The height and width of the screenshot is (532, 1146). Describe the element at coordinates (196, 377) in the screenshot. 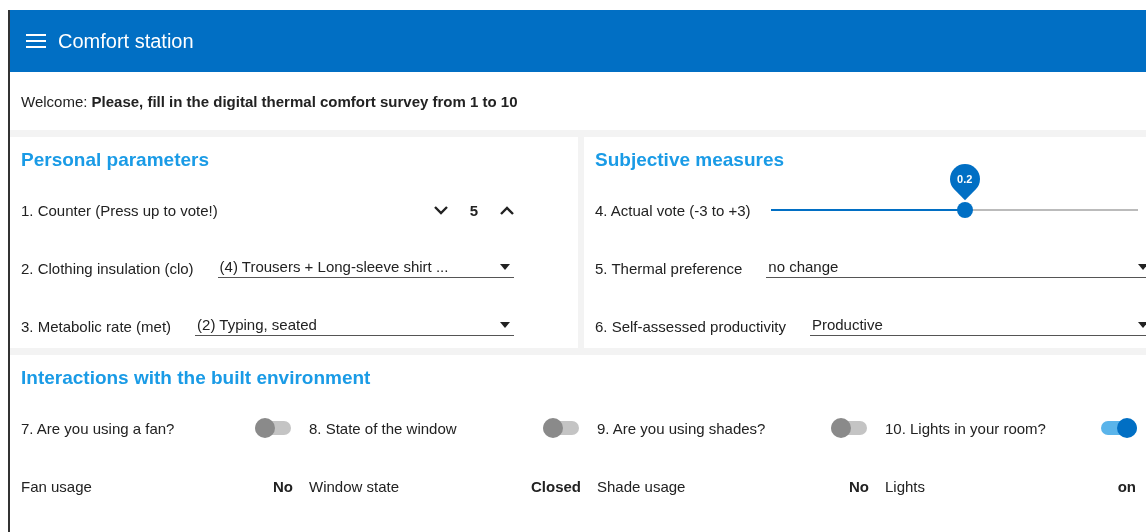

I see `section-title: Interactions with the built environment` at that location.